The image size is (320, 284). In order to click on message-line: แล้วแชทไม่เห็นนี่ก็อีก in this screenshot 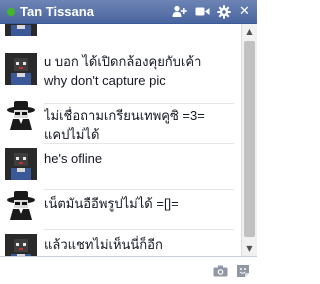, I will do `click(103, 244)`.